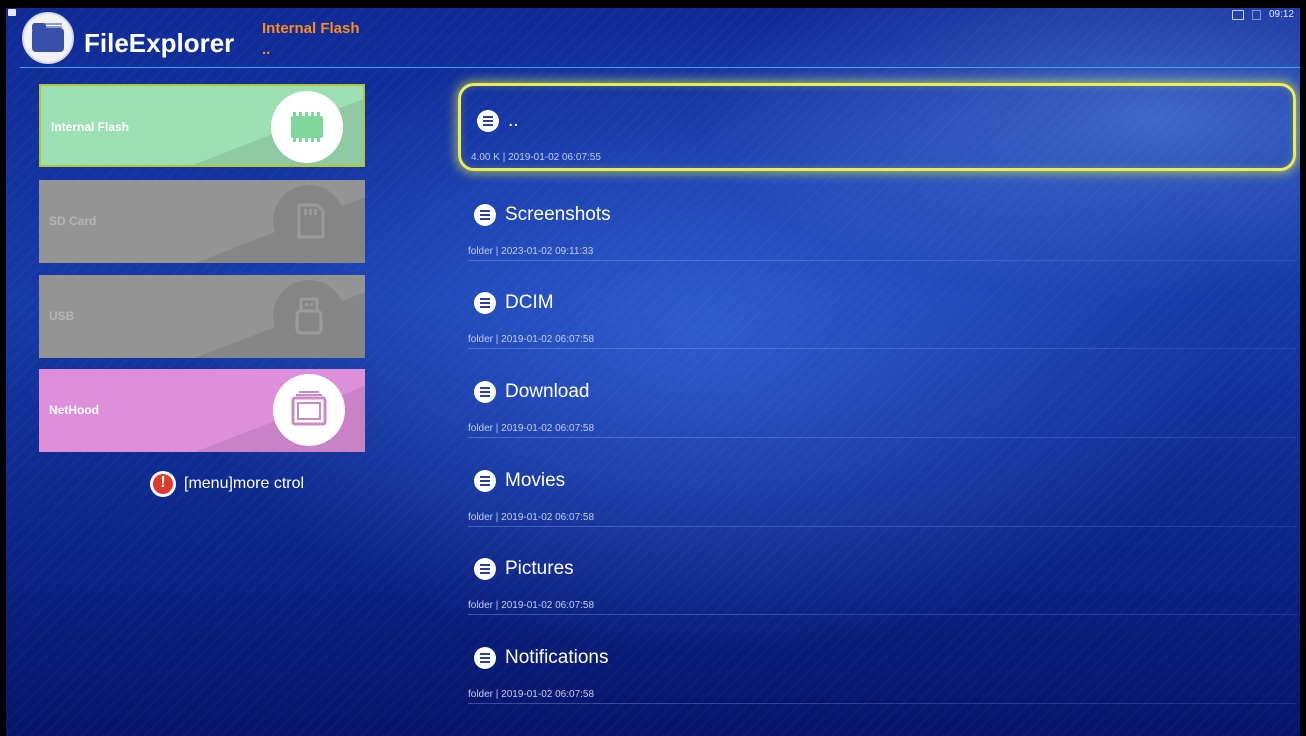 This screenshot has height=736, width=1306. Describe the element at coordinates (1262, 14) in the screenshot. I see `status-bar: 09:12` at that location.